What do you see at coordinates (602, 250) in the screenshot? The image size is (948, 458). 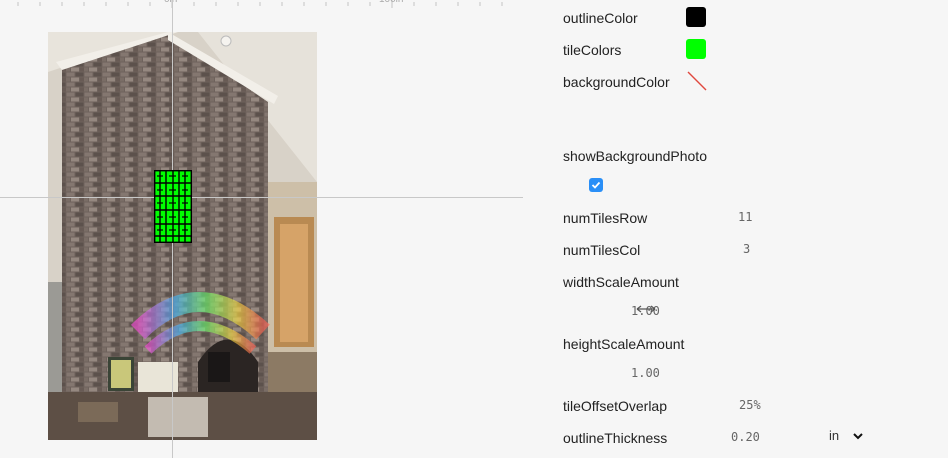 I see `num-tiles-col-label: numTilesCol` at bounding box center [602, 250].